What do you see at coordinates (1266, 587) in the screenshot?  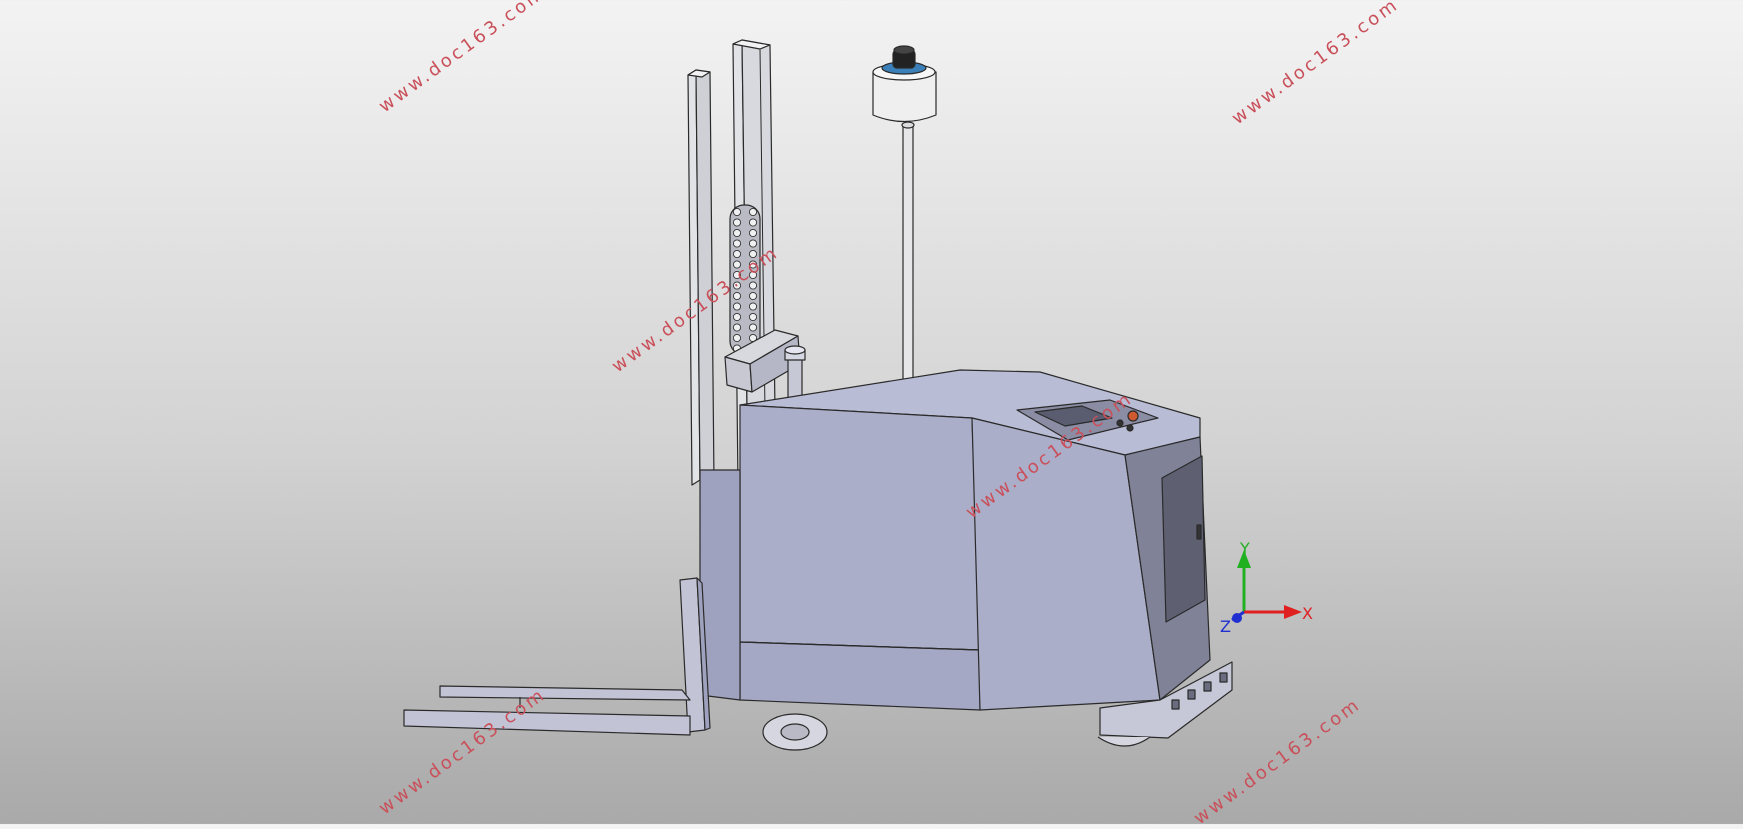 I see `coordinate-triad: Y X Z` at bounding box center [1266, 587].